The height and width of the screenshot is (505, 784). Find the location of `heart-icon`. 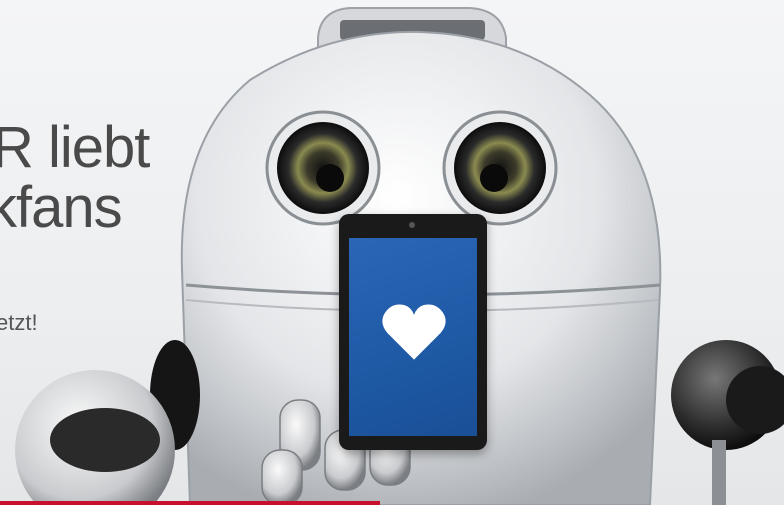

heart-icon is located at coordinates (414, 332).